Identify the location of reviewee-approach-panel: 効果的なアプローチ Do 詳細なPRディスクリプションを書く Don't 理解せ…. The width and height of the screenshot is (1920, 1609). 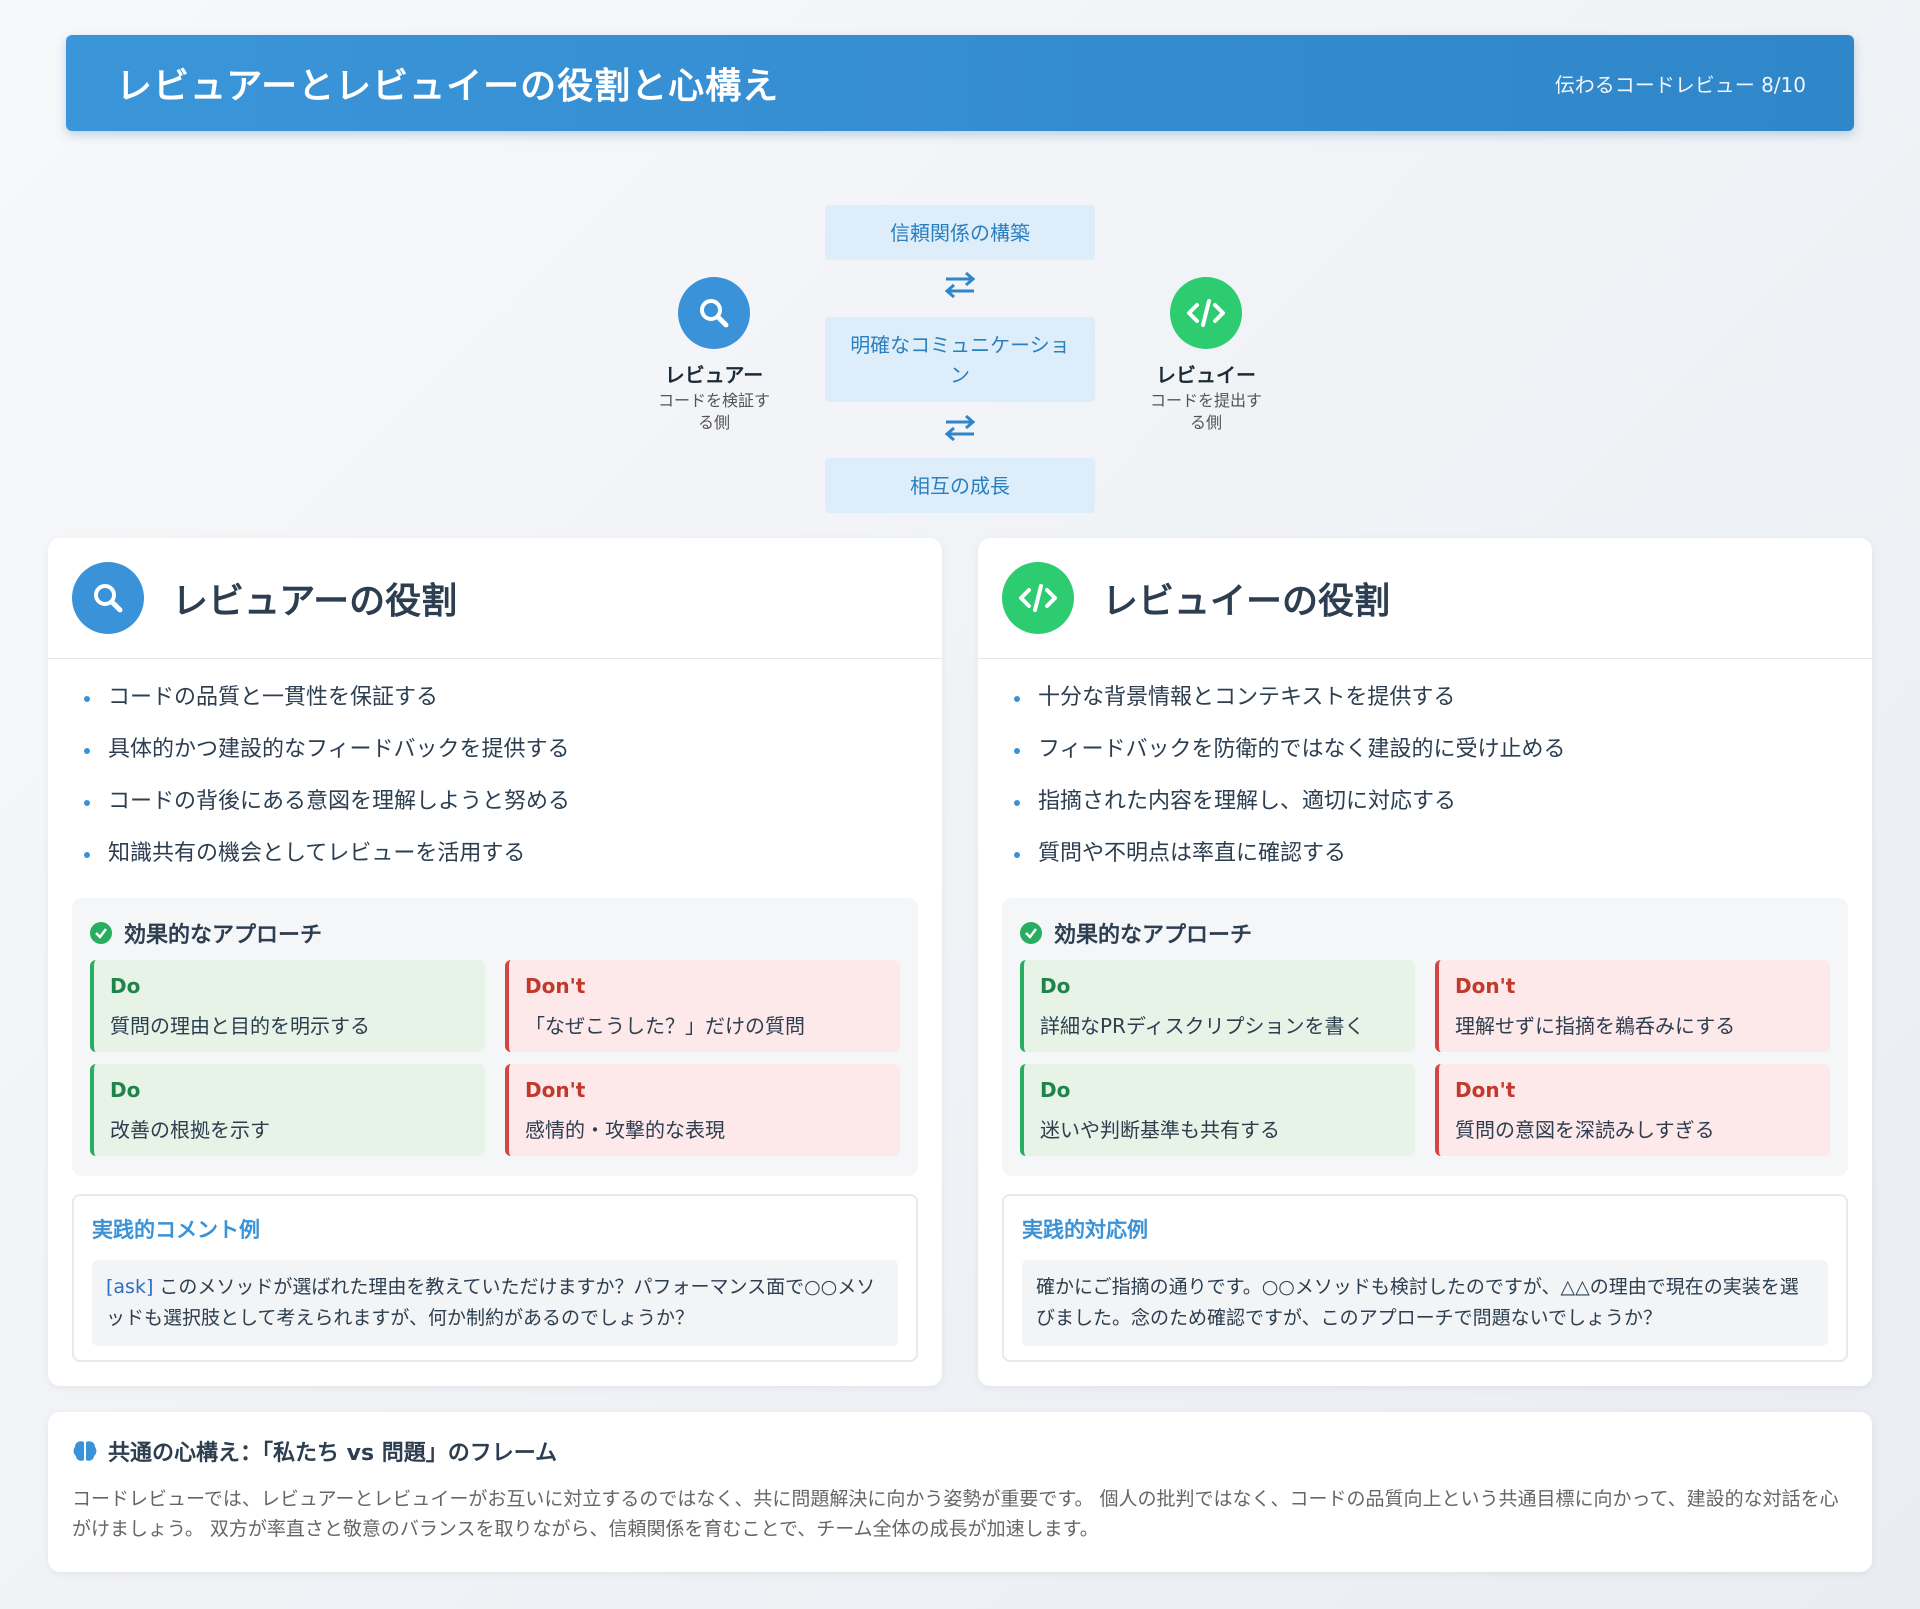
(1425, 1037).